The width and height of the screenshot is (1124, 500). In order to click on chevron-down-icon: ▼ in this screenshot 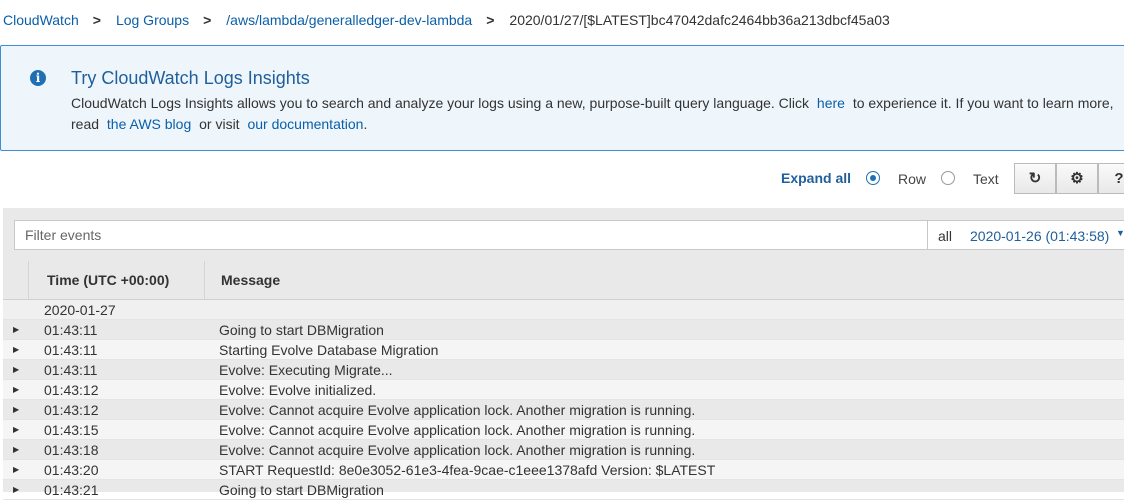, I will do `click(1120, 233)`.